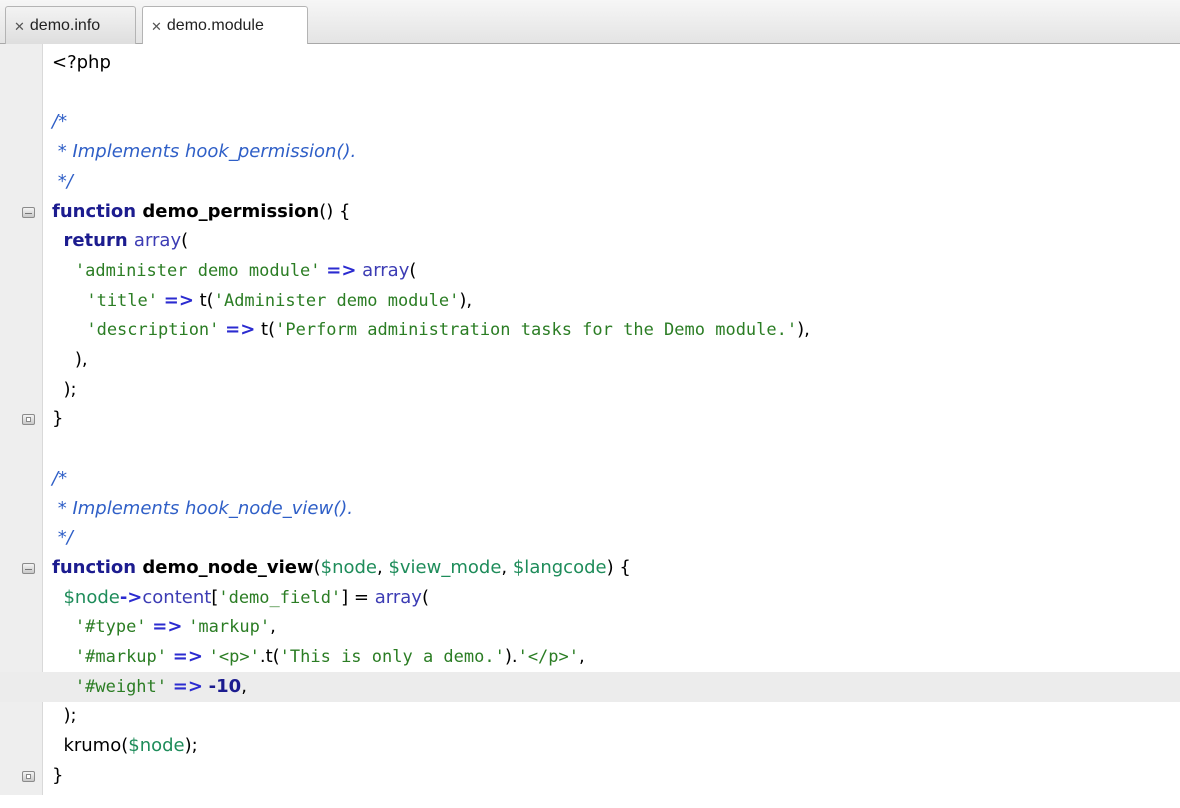 The image size is (1180, 808). Describe the element at coordinates (64, 390) in the screenshot. I see `code-text: );` at that location.